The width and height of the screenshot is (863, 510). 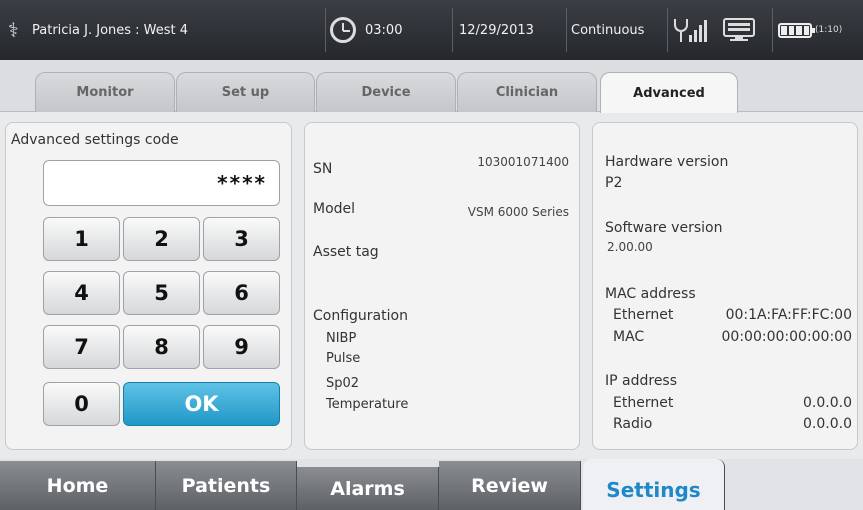 What do you see at coordinates (161, 293) in the screenshot?
I see `key-5: 5` at bounding box center [161, 293].